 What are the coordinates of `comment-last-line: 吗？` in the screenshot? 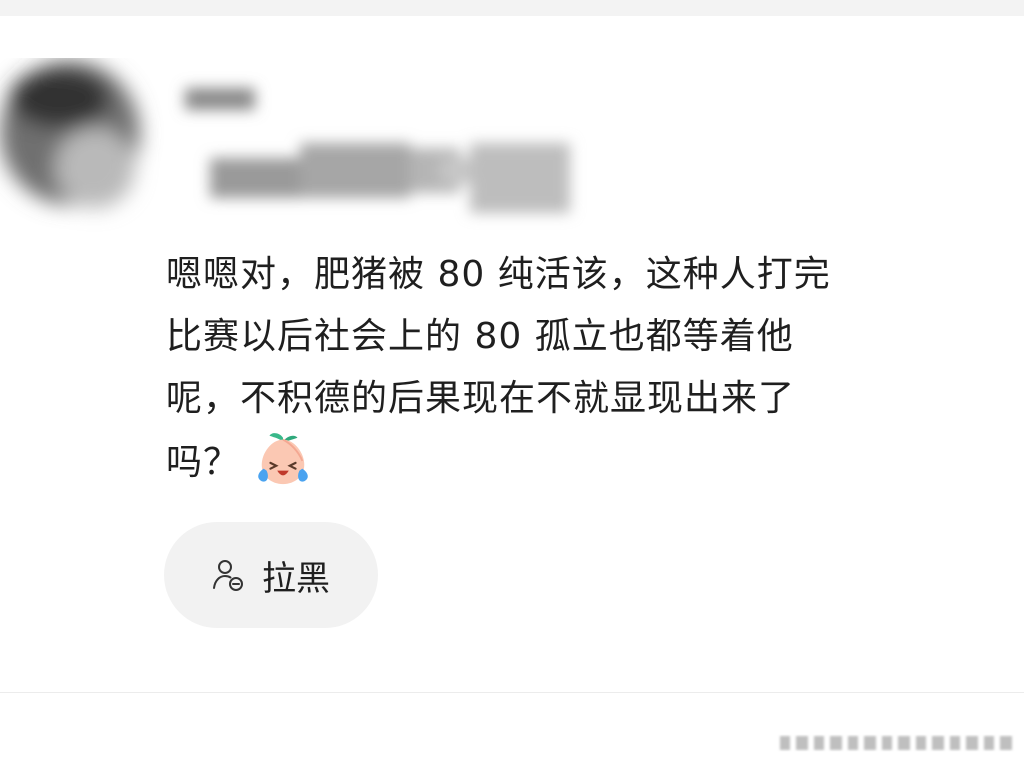 It's located at (576, 462).